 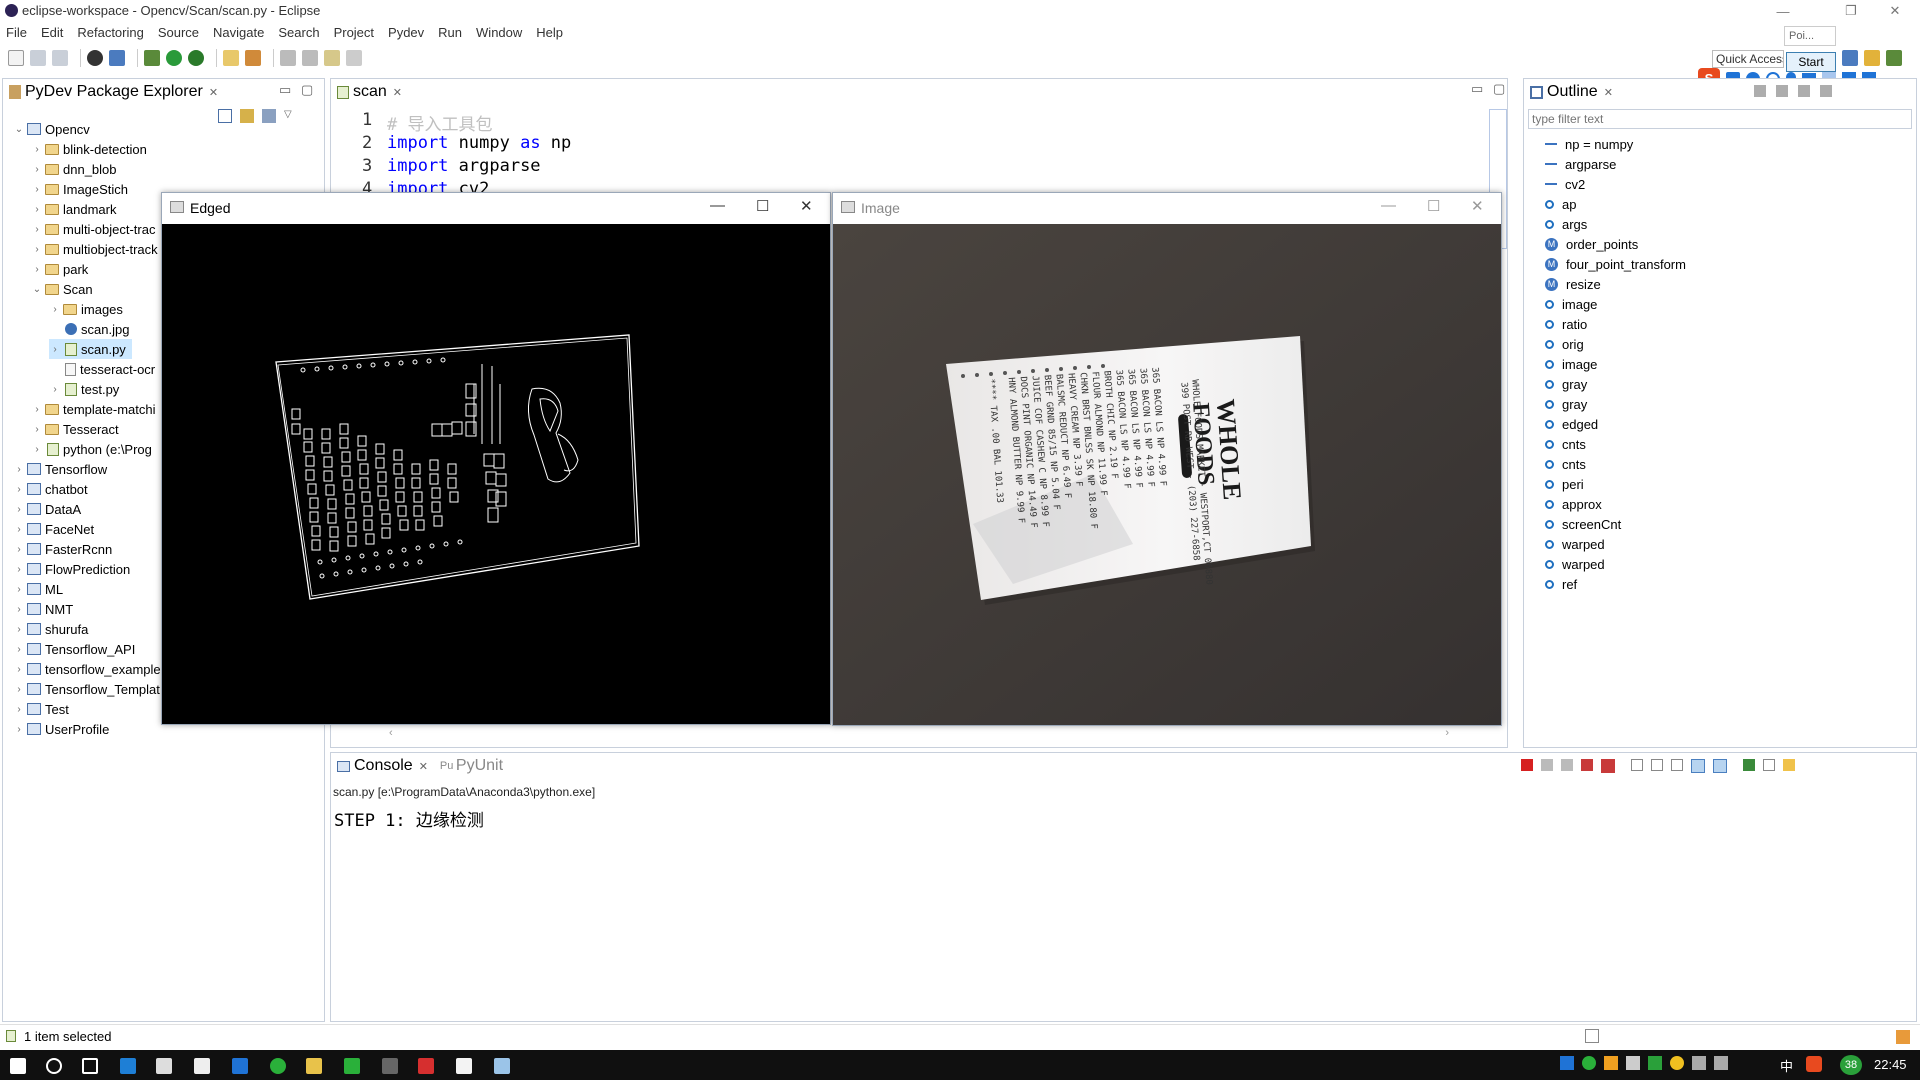 What do you see at coordinates (352, 1066) in the screenshot?
I see `app-green-icon` at bounding box center [352, 1066].